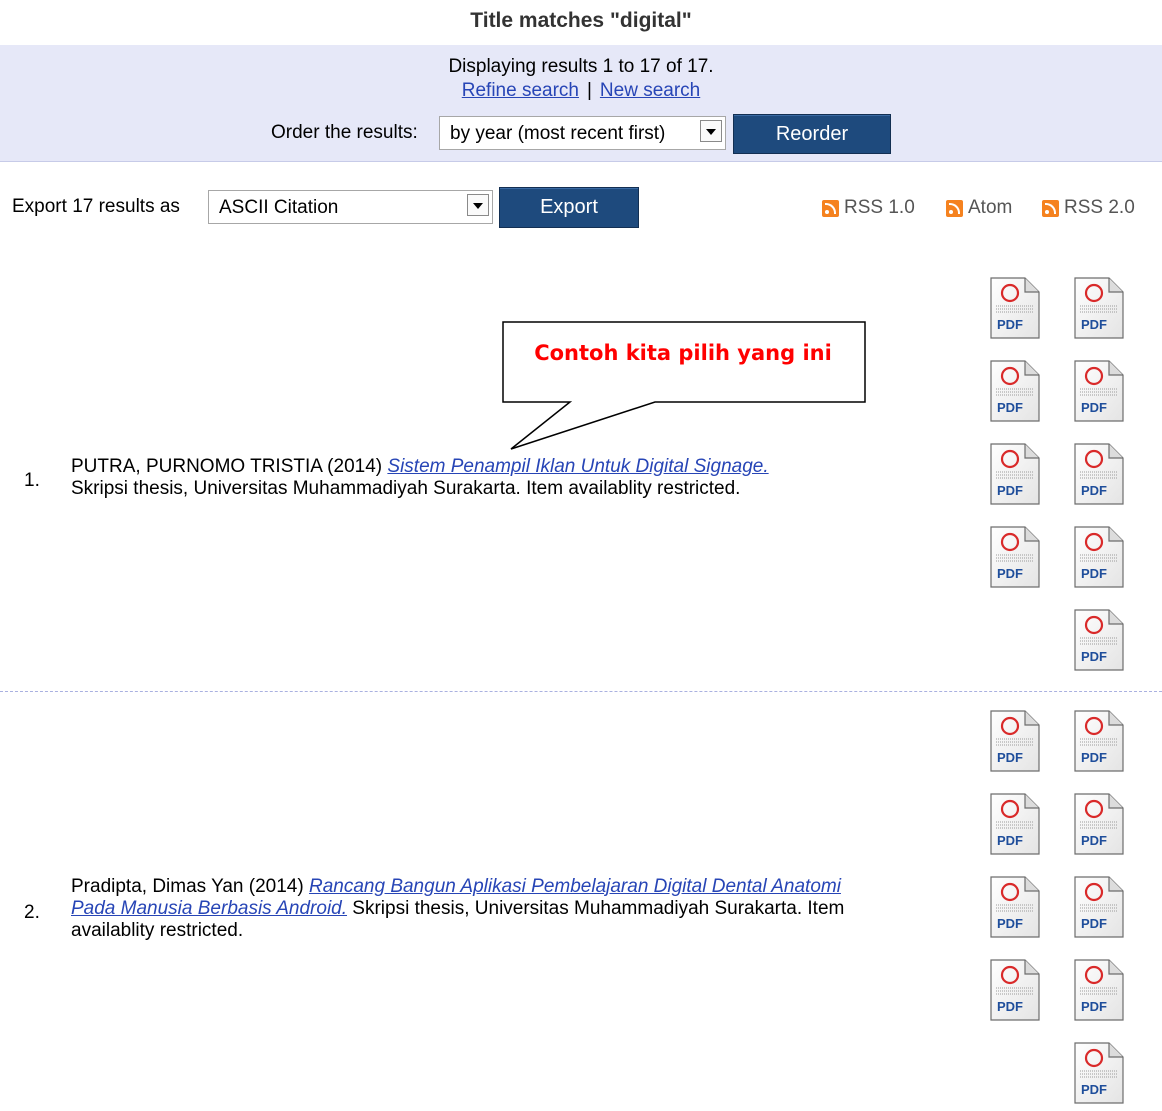  What do you see at coordinates (1099, 208) in the screenshot?
I see `feed-label: RSS 2.0` at bounding box center [1099, 208].